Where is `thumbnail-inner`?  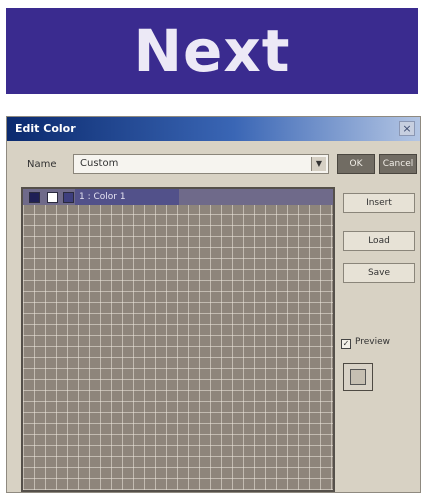 thumbnail-inner is located at coordinates (358, 377).